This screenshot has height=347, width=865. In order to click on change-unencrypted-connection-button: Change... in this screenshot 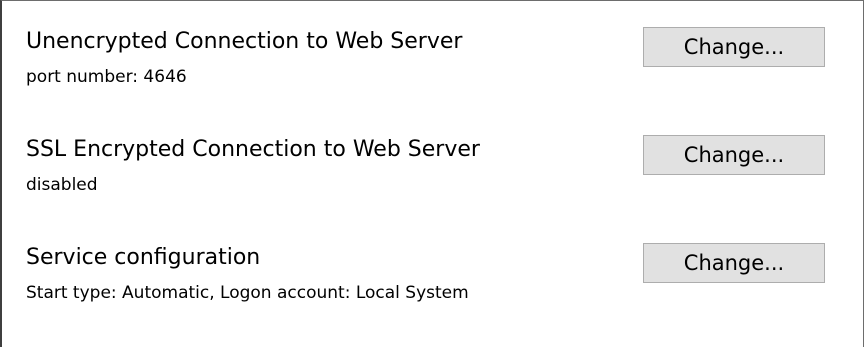, I will do `click(734, 47)`.